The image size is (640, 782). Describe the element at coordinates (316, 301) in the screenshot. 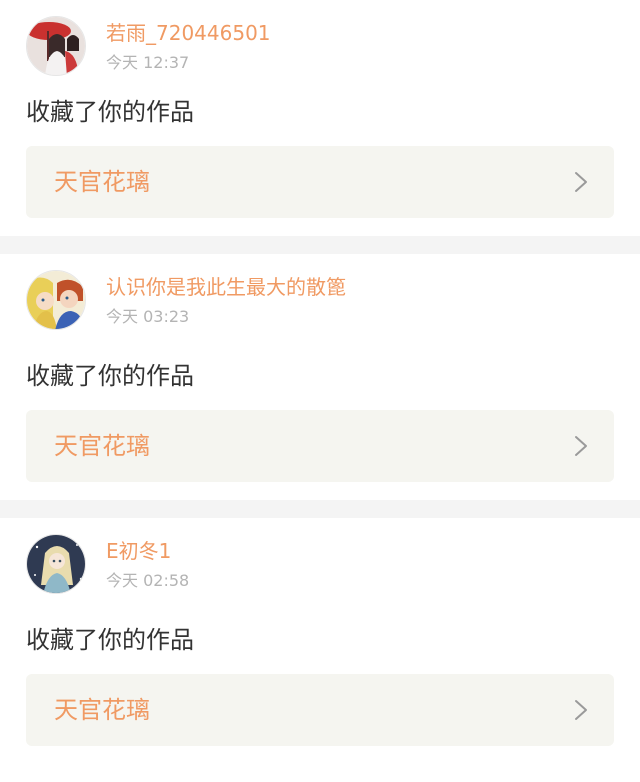

I see `notification-header: 认识你是我此生最大的散篦 今天 03:23` at that location.